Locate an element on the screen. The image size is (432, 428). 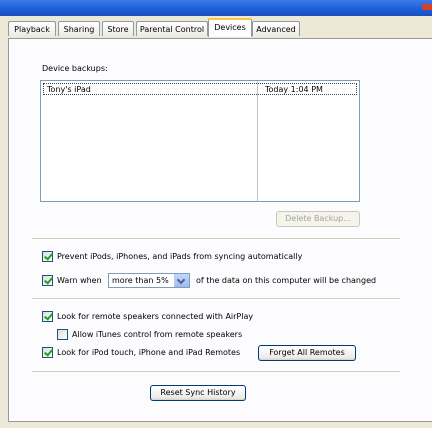
tab-parental-control: Parental Control is located at coordinates (172, 28).